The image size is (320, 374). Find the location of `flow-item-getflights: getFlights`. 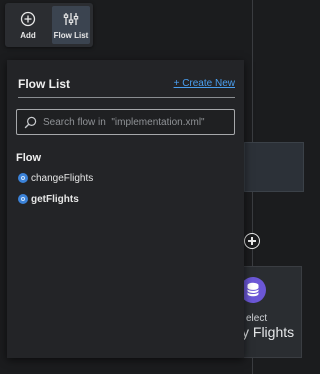

flow-item-getflights: getFlights is located at coordinates (48, 201).